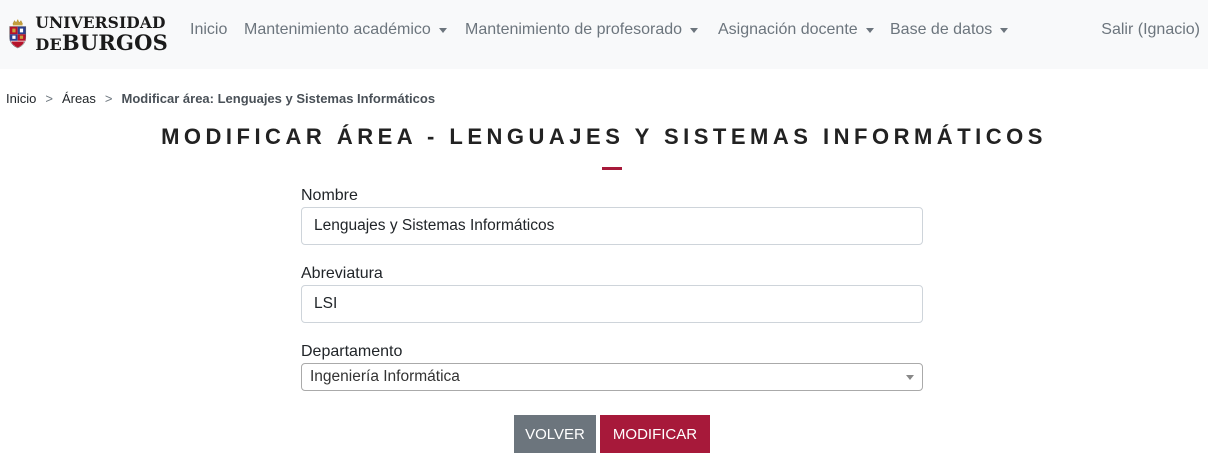 This screenshot has height=461, width=1208. Describe the element at coordinates (48, 44) in the screenshot. I see `university-name-prefix: DE` at that location.